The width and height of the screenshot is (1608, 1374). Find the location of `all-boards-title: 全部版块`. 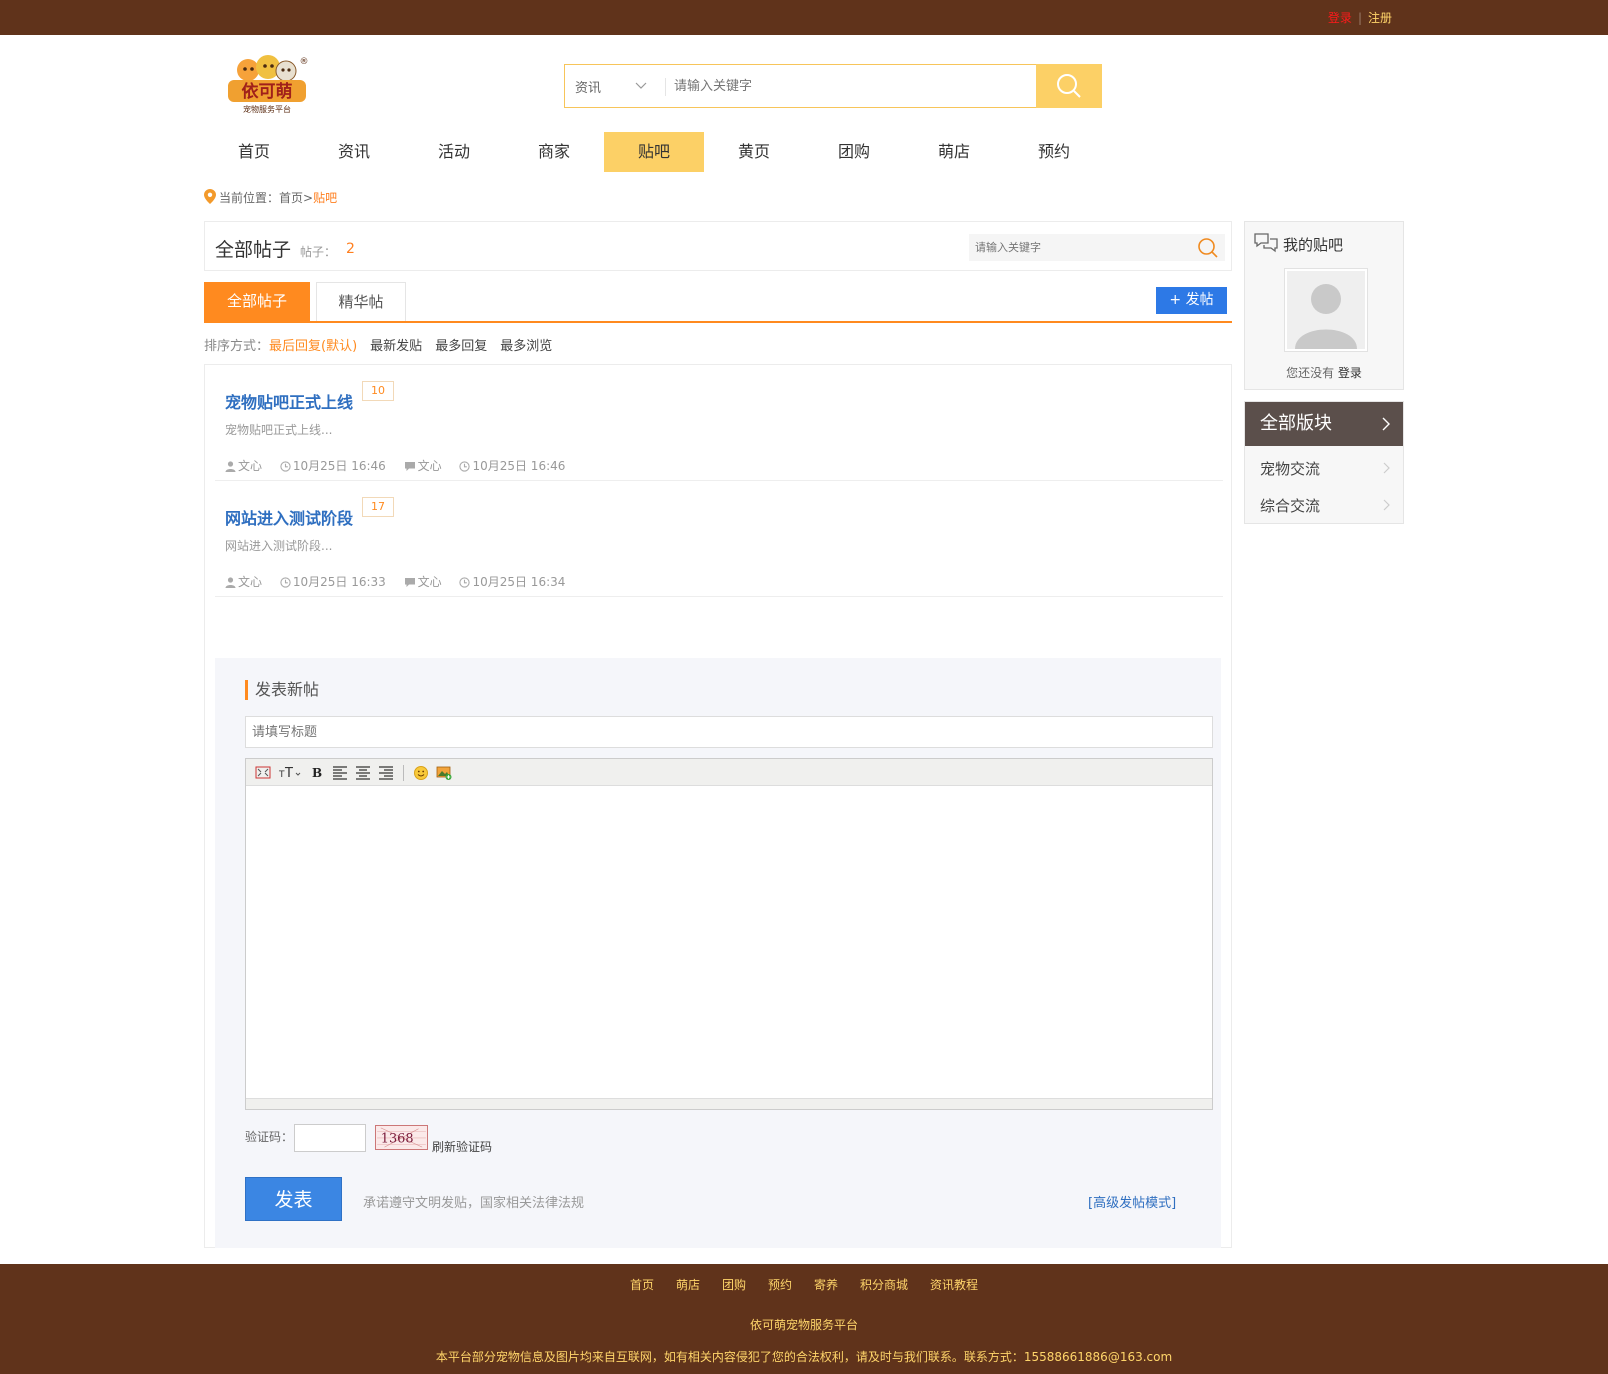

all-boards-title: 全部版块 is located at coordinates (1296, 423).